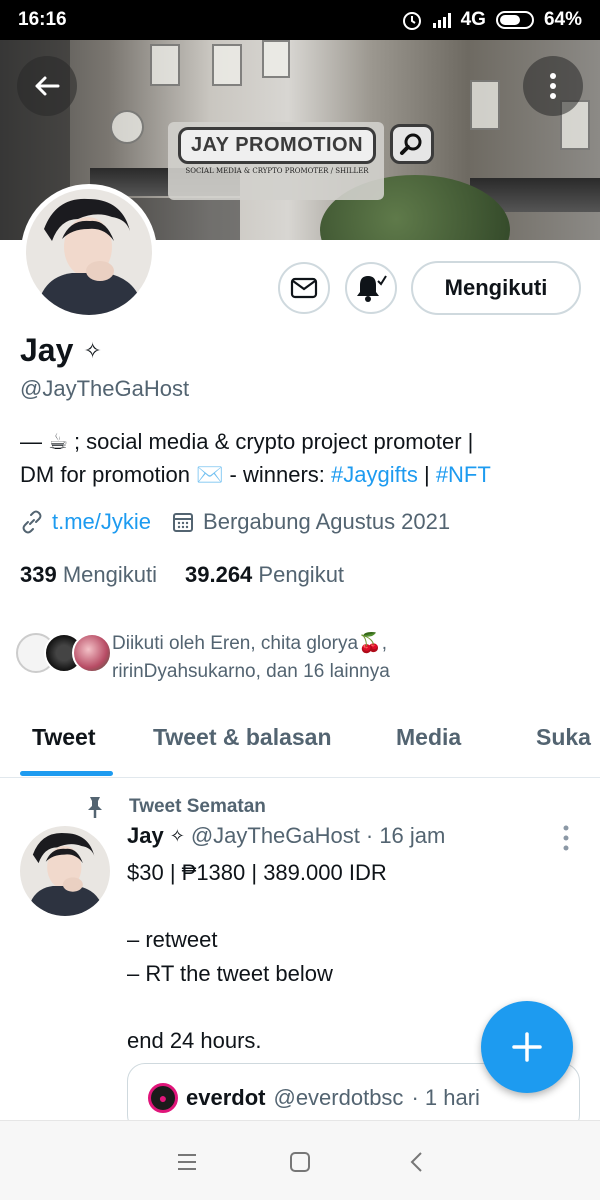  What do you see at coordinates (145, 836) in the screenshot?
I see `tweet-author-name: Jay` at bounding box center [145, 836].